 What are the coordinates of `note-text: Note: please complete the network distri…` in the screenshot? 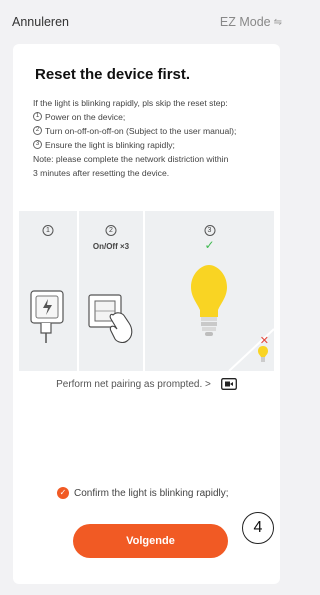 It's located at (131, 159).